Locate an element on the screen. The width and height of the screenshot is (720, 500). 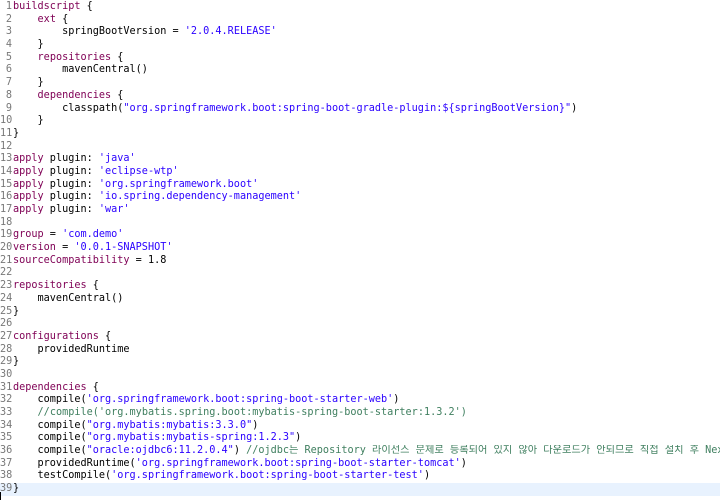
code-line: 31 dependencies { is located at coordinates (360, 388).